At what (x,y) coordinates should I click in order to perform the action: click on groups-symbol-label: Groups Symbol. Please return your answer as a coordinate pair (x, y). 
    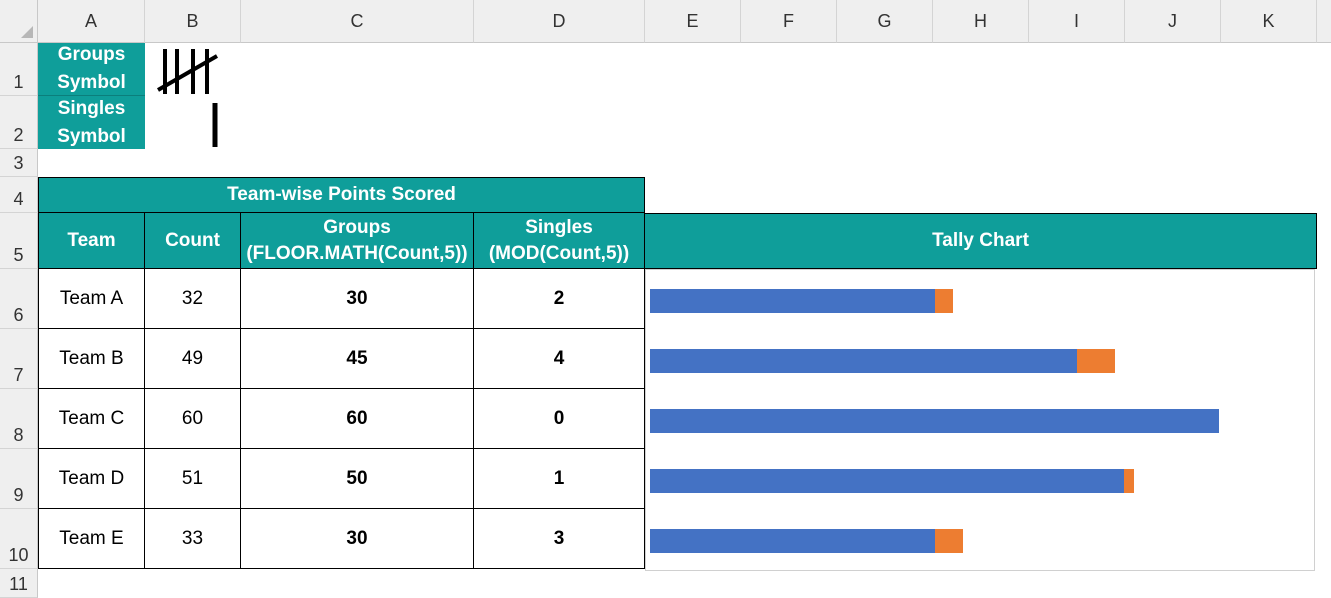
    Looking at the image, I should click on (91, 69).